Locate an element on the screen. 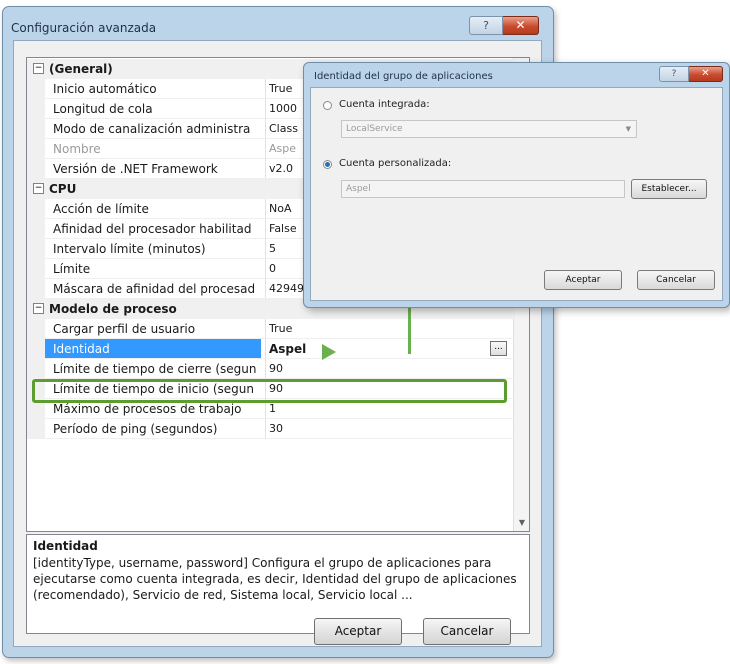  property-name: Acción de límite is located at coordinates (101, 209).